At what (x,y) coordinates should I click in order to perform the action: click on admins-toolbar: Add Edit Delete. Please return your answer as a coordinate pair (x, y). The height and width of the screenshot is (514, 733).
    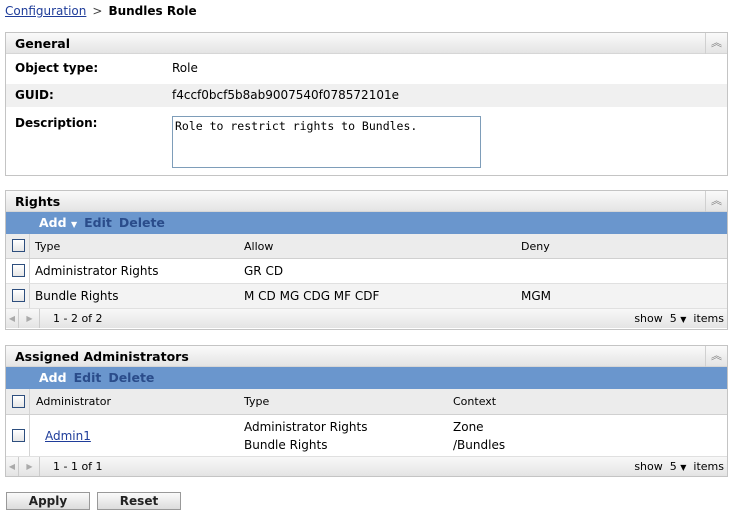
    Looking at the image, I should click on (366, 378).